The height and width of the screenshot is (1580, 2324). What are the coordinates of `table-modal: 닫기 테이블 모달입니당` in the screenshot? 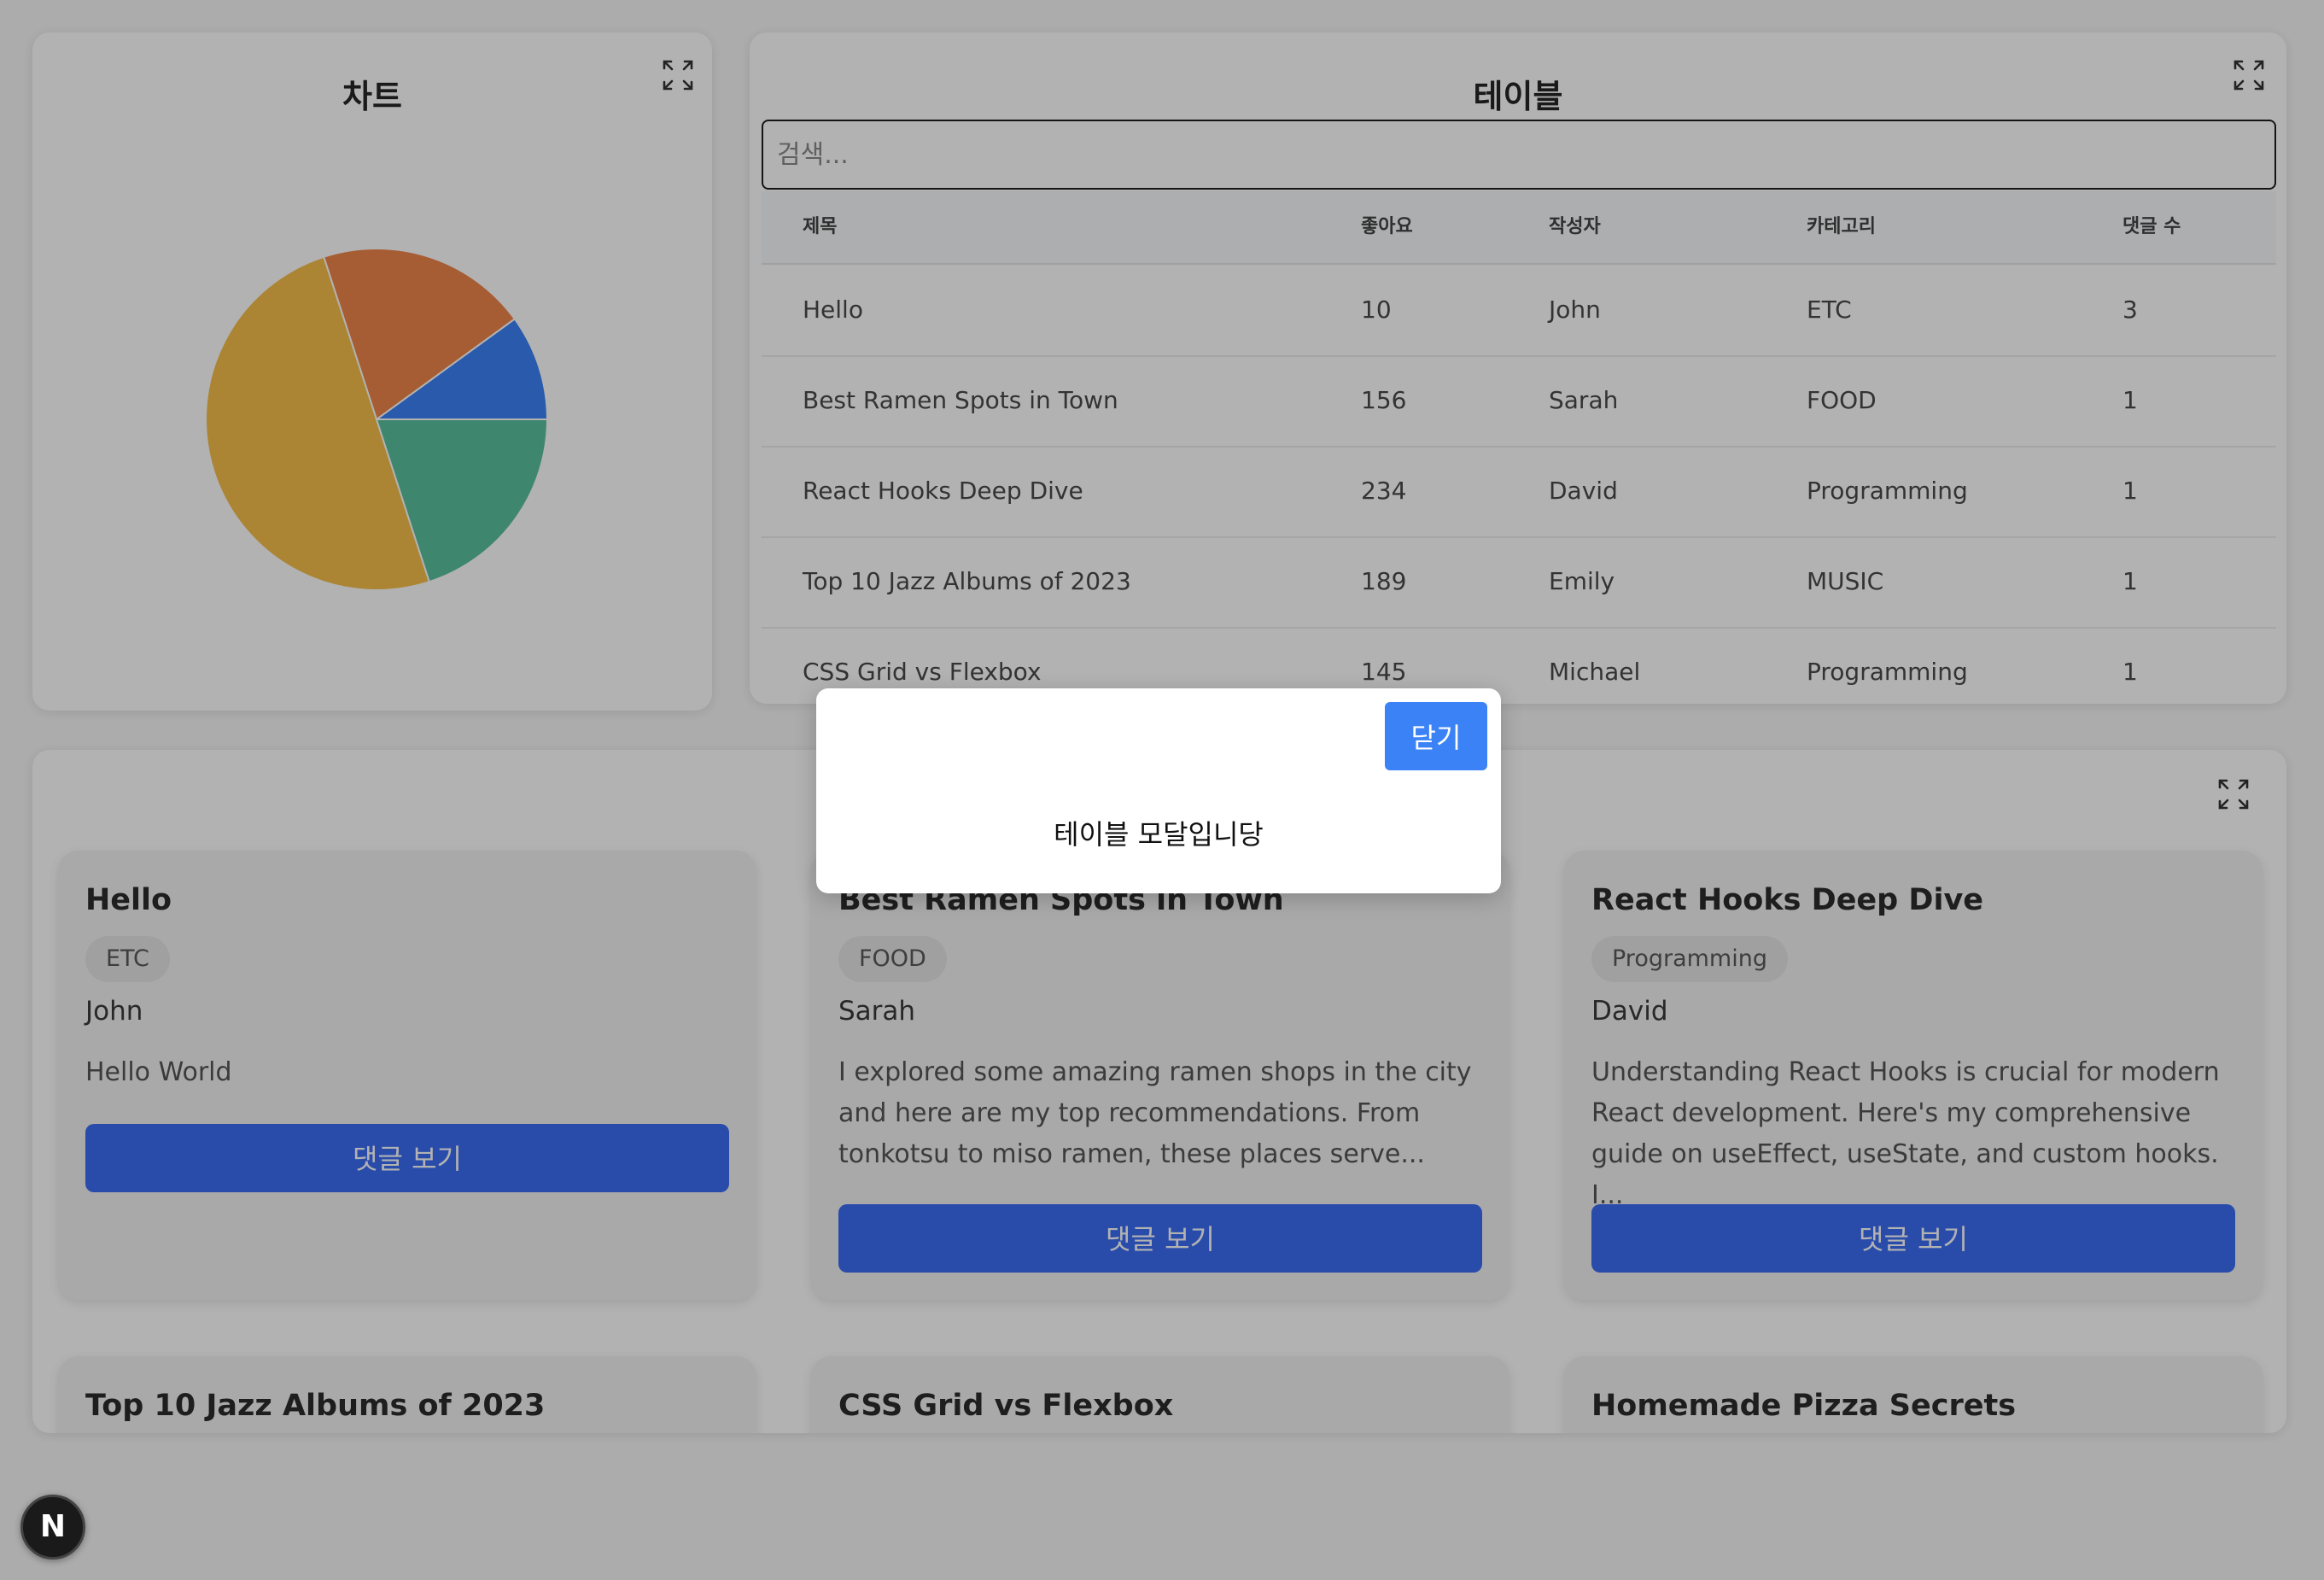 It's located at (1159, 791).